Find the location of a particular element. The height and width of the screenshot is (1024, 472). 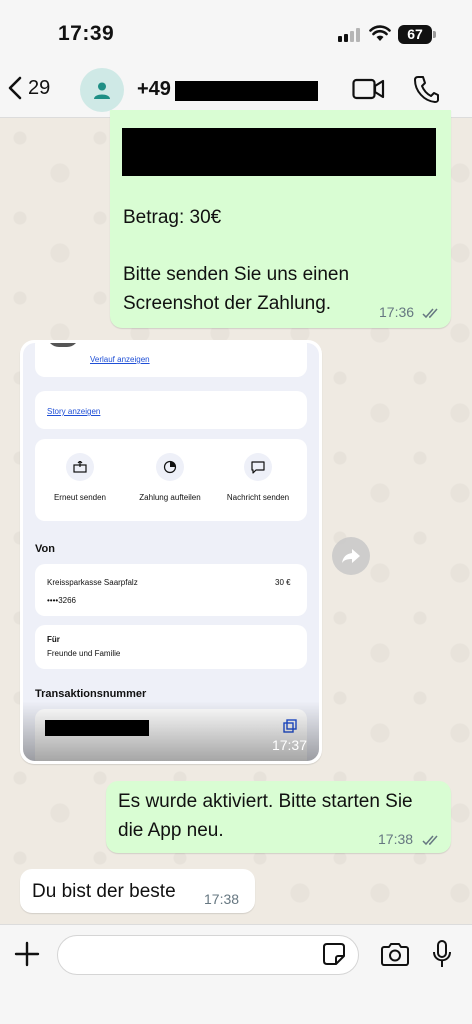

split-action: Zahlung aufteilen is located at coordinates (170, 477).